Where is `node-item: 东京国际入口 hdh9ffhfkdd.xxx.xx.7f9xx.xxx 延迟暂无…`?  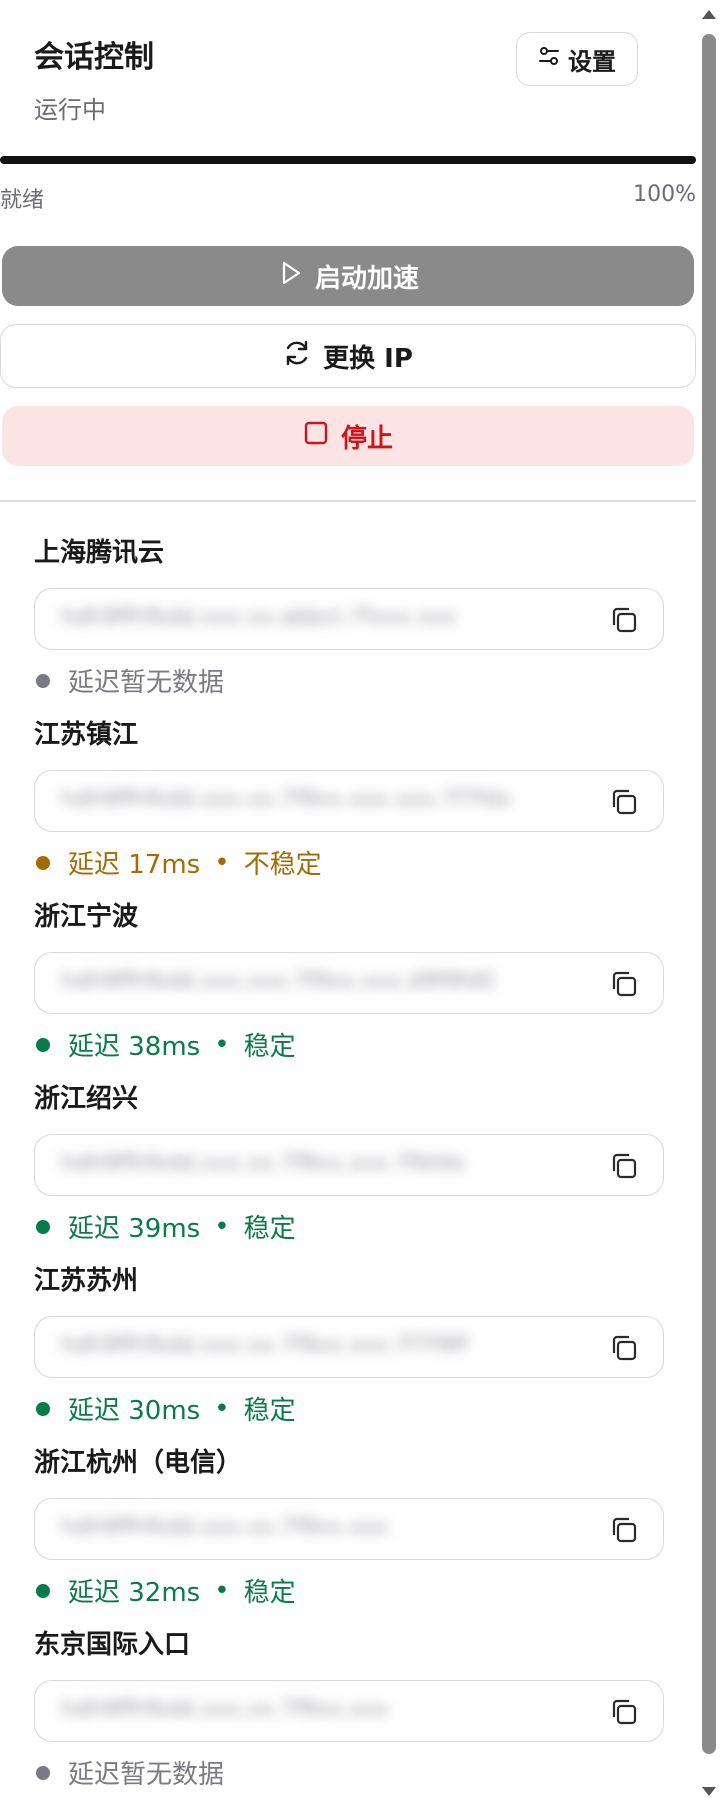
node-item: 东京国际入口 hdh9ffhfkdd.xxx.xx.7f9xx.xxx 延迟暂无… is located at coordinates (349, 1707).